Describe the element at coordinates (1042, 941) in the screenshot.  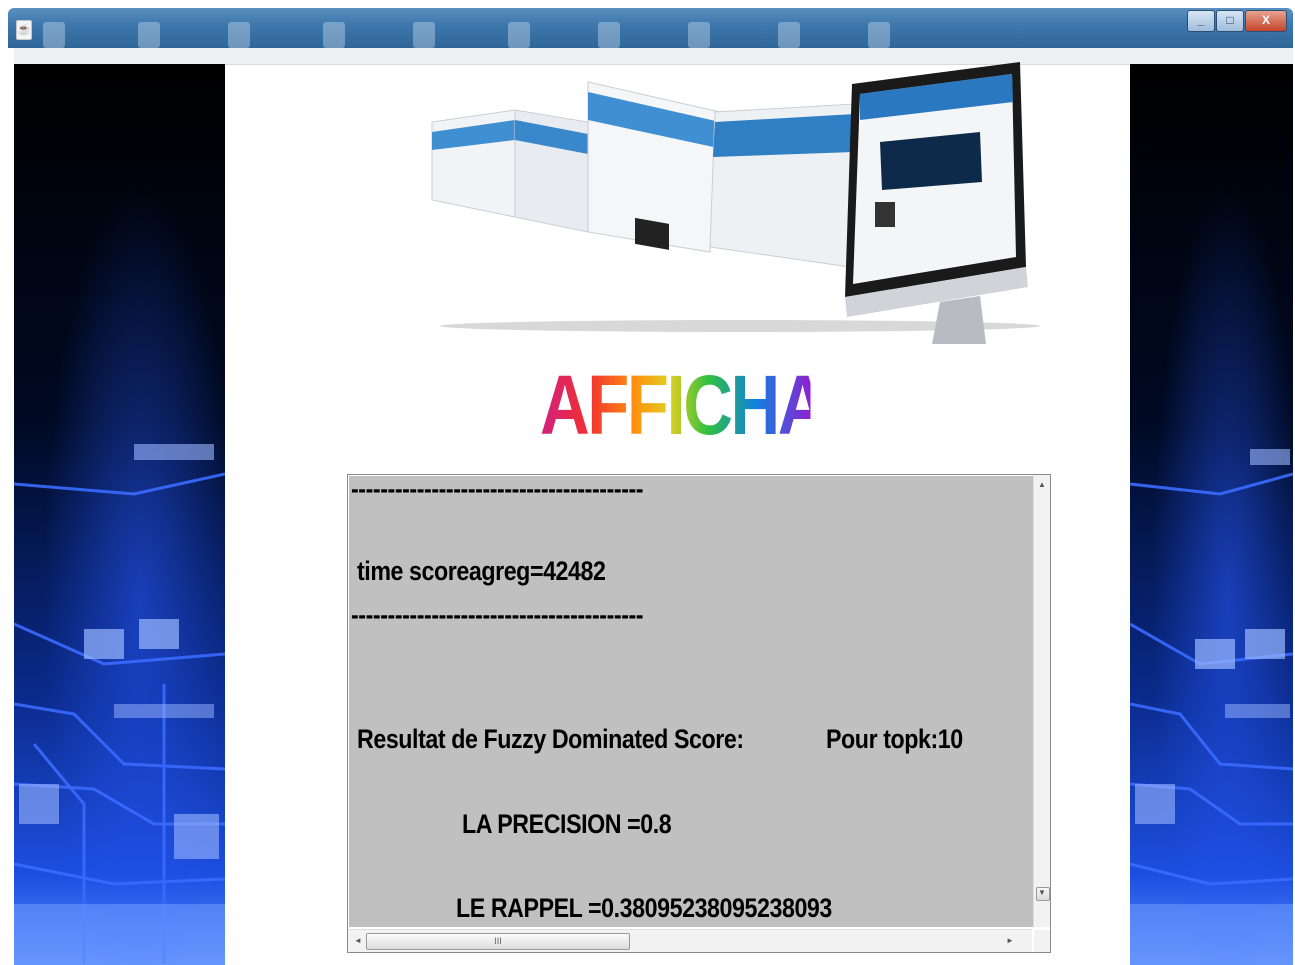
I see `scrollbar-corner` at that location.